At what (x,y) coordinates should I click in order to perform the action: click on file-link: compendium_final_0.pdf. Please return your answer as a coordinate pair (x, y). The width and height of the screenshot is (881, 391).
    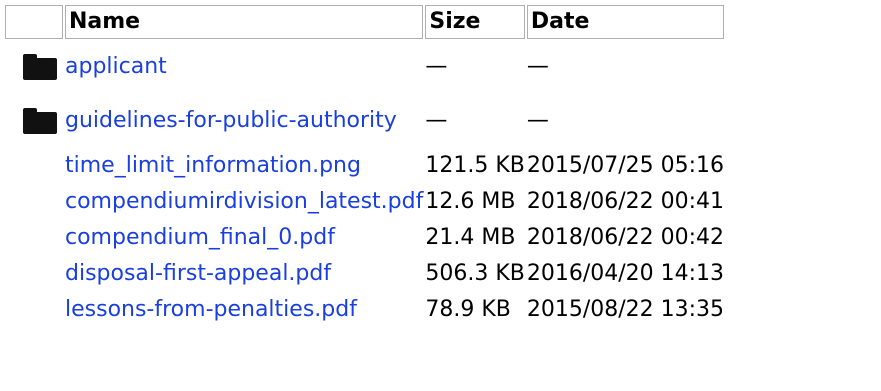
    Looking at the image, I should click on (200, 237).